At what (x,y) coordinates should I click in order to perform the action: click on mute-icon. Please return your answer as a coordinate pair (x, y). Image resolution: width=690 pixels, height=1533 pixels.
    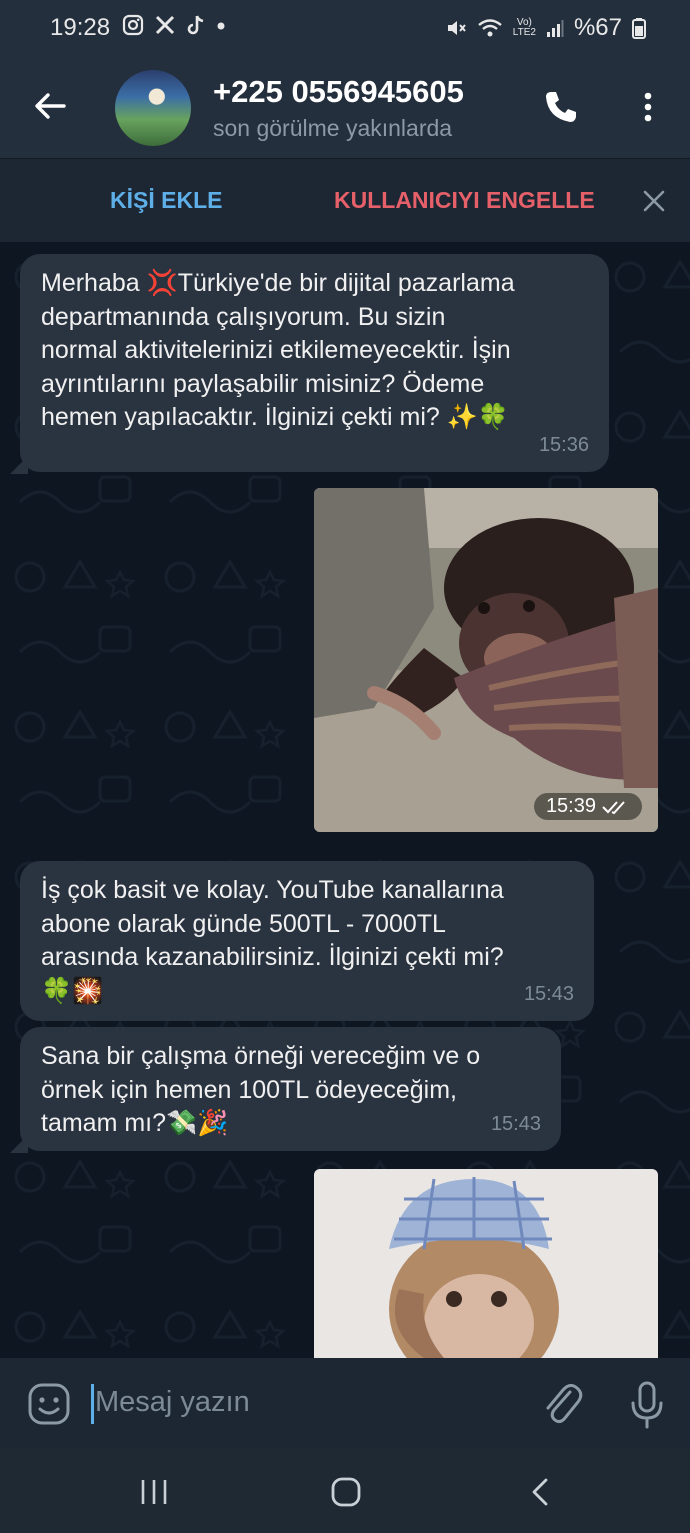
    Looking at the image, I should click on (456, 28).